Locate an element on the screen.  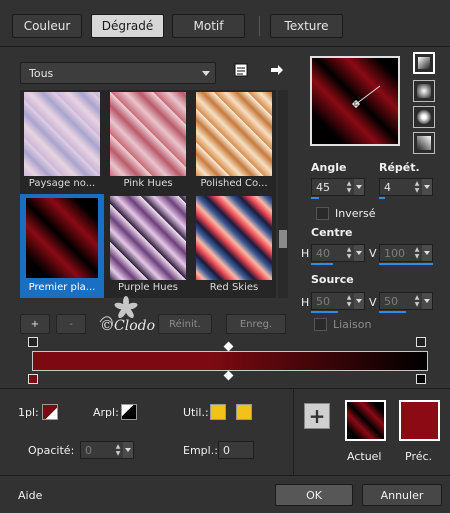
link-label: Liaison is located at coordinates (352, 324).